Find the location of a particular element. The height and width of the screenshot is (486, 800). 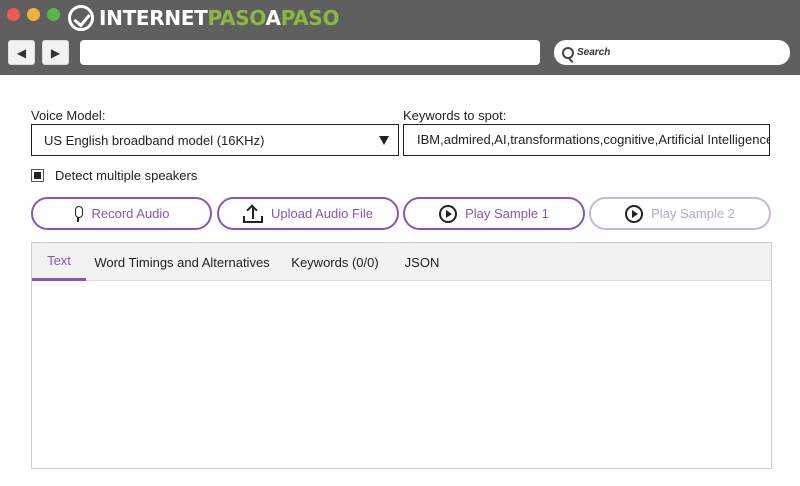

window-minimize-icon is located at coordinates (33, 14).